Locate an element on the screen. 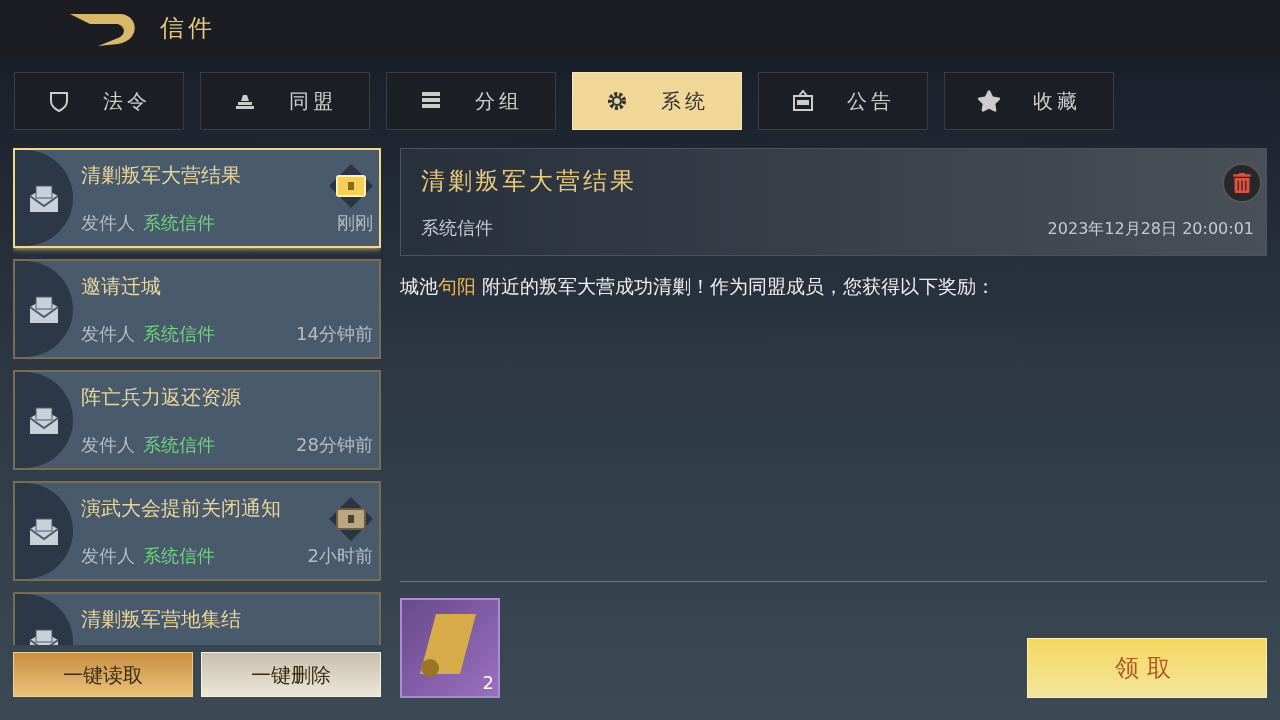 This screenshot has height=720, width=1280. mail-subject: 清剿叛军大营结果 is located at coordinates (161, 175).